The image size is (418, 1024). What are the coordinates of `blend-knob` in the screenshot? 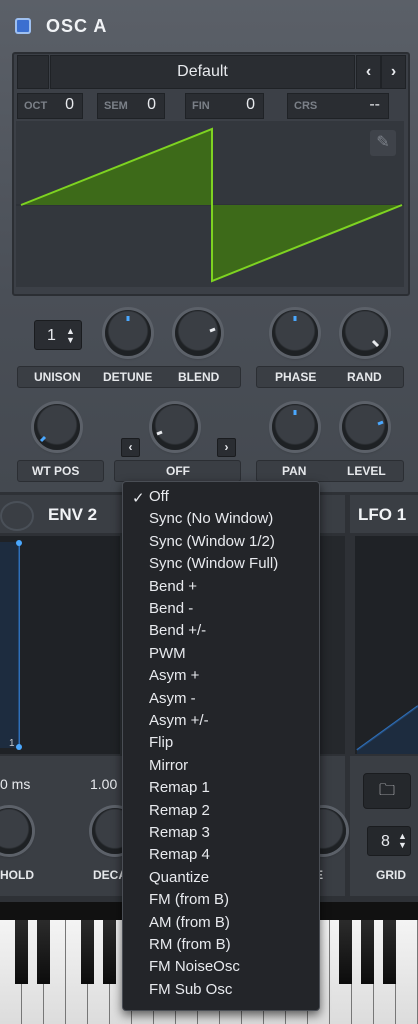 It's located at (198, 333).